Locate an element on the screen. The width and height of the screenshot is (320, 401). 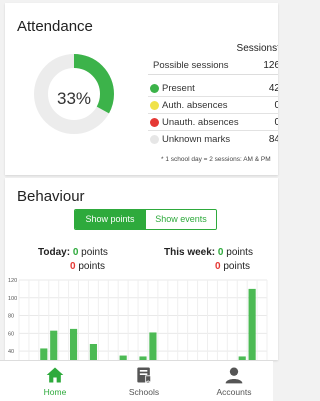
nav-schools: Schools is located at coordinates (144, 381).